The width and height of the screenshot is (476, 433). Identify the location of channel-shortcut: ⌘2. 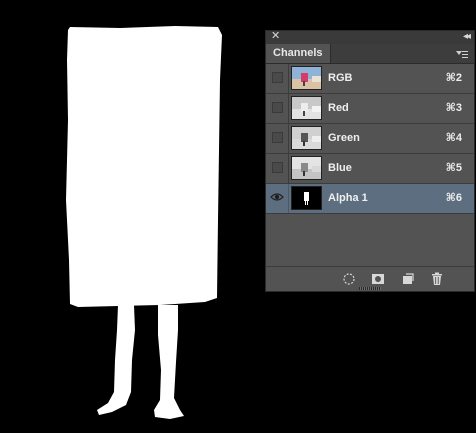
(453, 78).